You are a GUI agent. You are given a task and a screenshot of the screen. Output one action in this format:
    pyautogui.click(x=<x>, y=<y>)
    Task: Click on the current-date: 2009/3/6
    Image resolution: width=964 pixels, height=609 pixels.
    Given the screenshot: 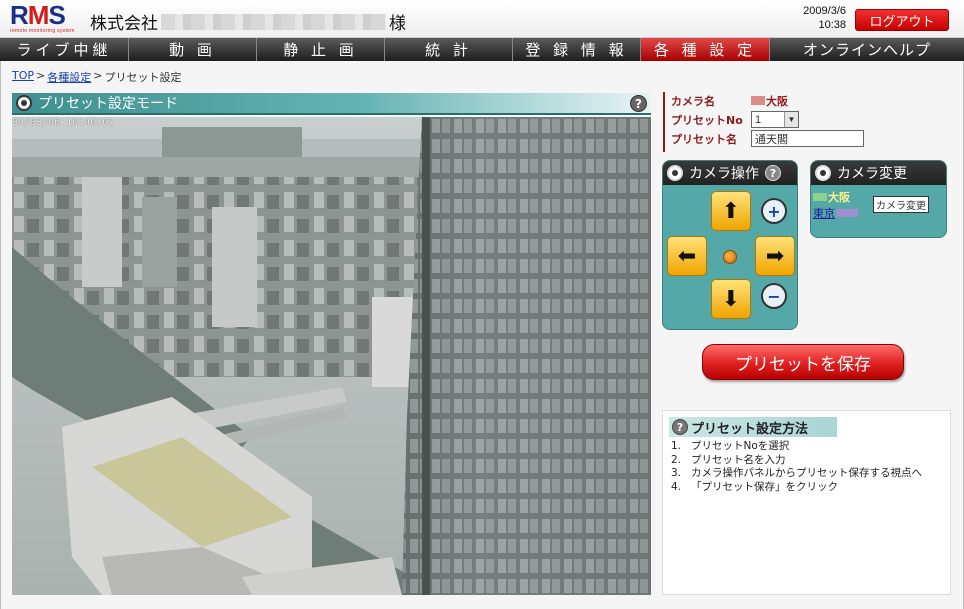 What is the action you would take?
    pyautogui.click(x=824, y=11)
    